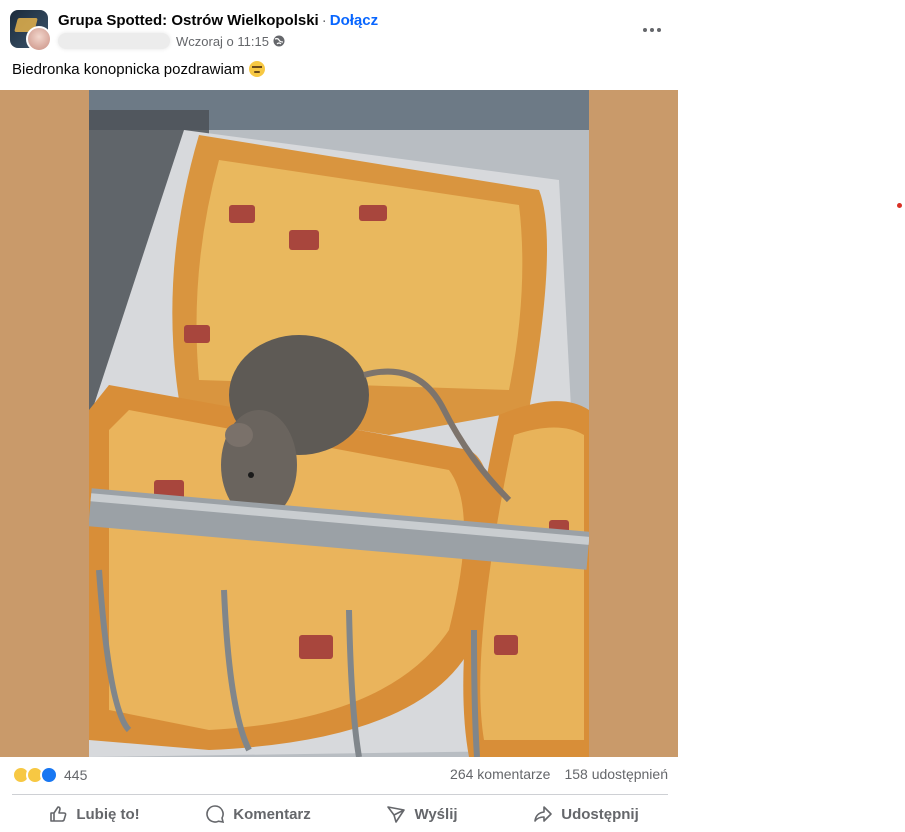  What do you see at coordinates (543, 814) in the screenshot?
I see `share-icon` at bounding box center [543, 814].